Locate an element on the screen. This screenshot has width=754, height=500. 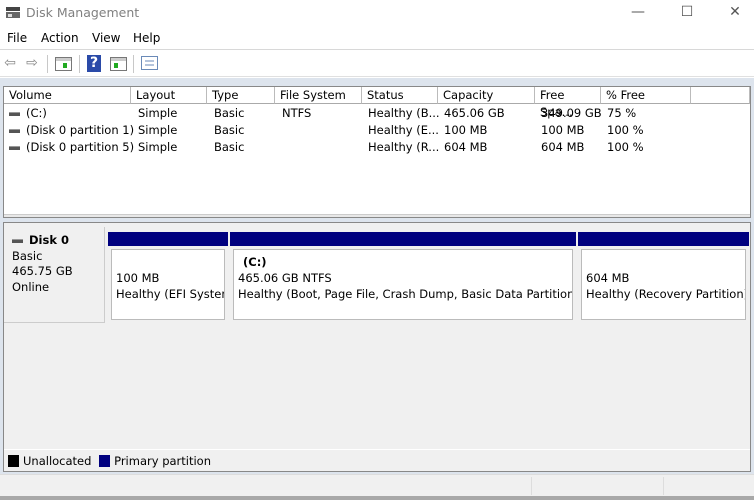
column-header-layout: Layout is located at coordinates (169, 95).